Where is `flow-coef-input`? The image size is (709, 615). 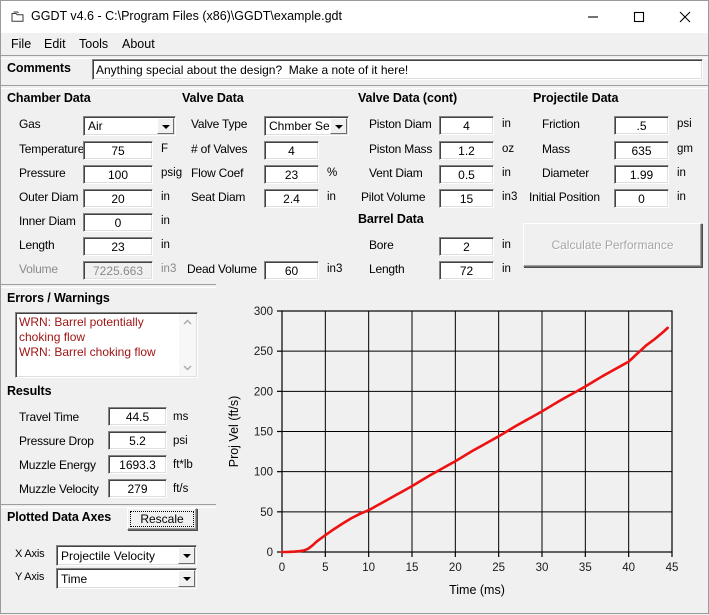
flow-coef-input is located at coordinates (291, 174).